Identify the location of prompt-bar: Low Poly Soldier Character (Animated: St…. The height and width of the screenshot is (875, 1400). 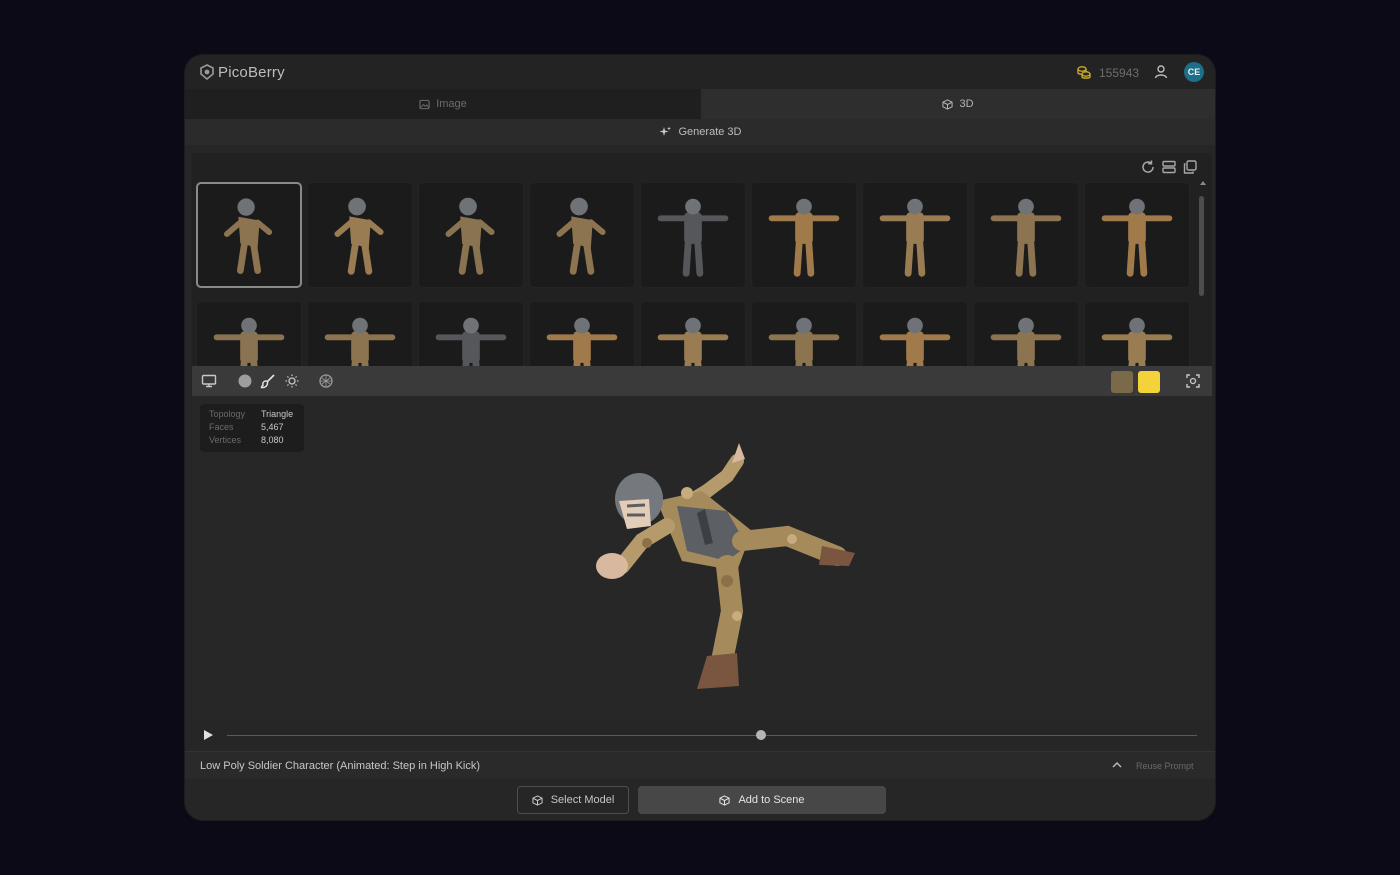
(700, 765).